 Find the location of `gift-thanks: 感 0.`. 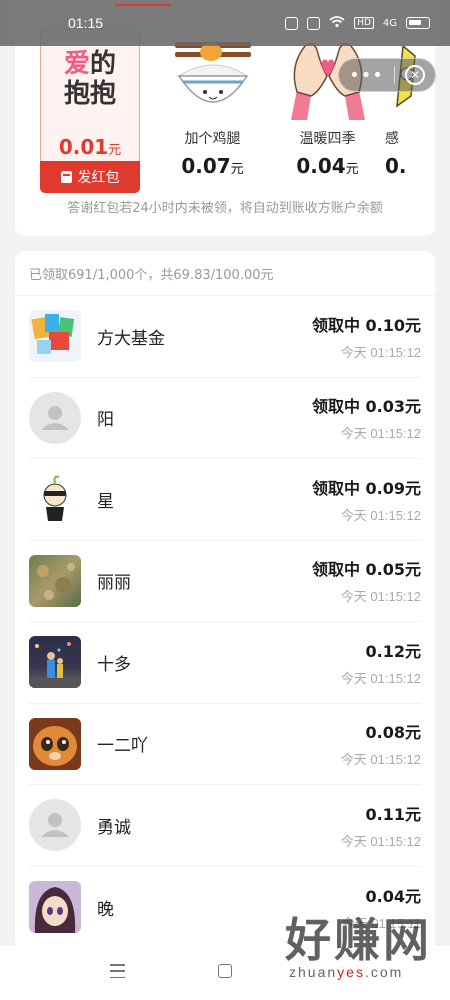

gift-thanks: 感 0. is located at coordinates (410, 110).